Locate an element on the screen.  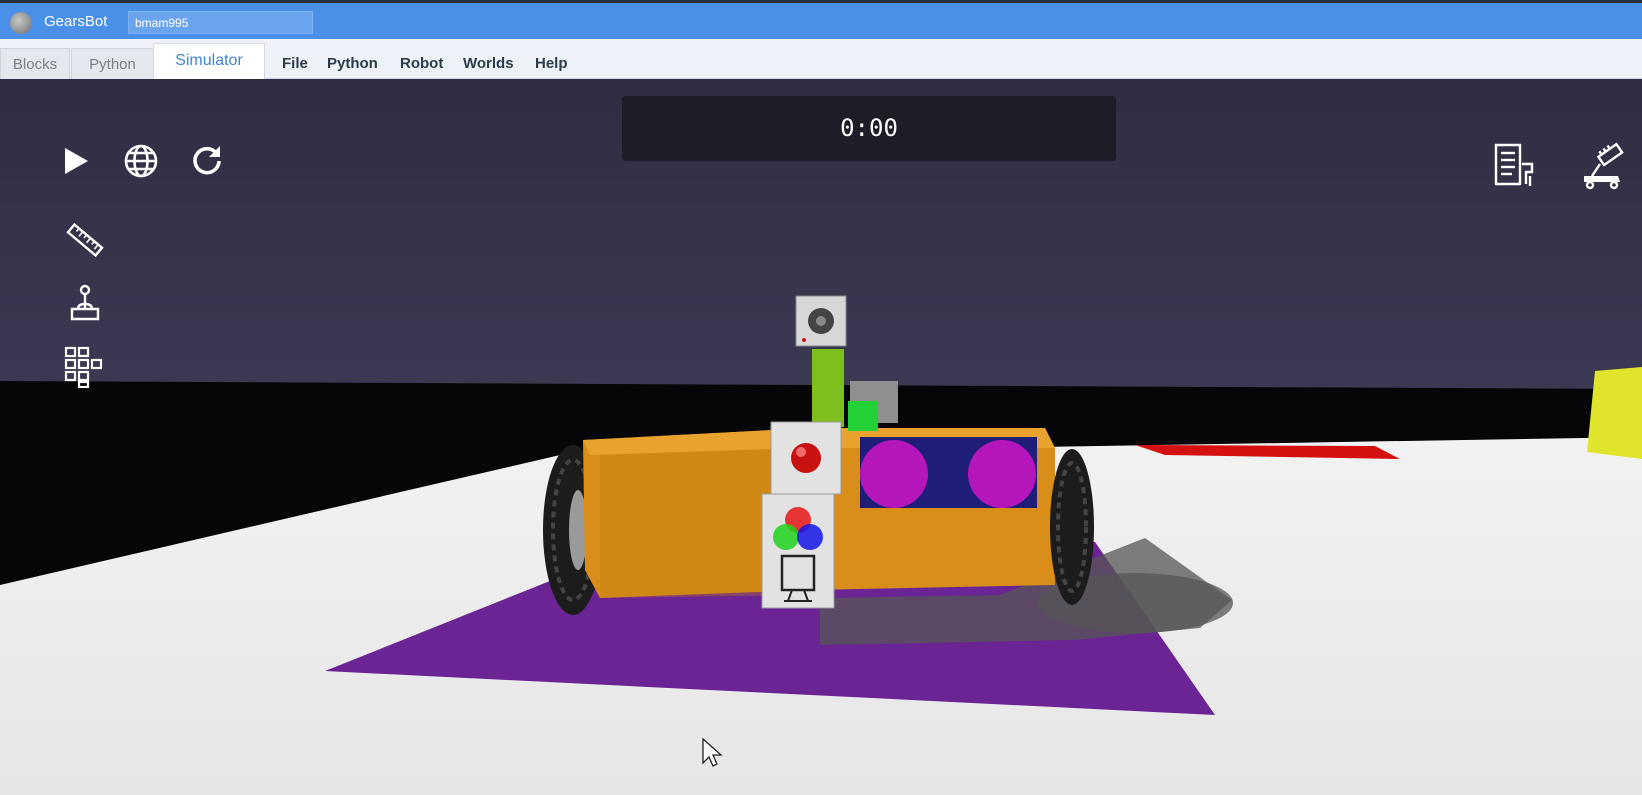
blocks-icon is located at coordinates (85, 367).